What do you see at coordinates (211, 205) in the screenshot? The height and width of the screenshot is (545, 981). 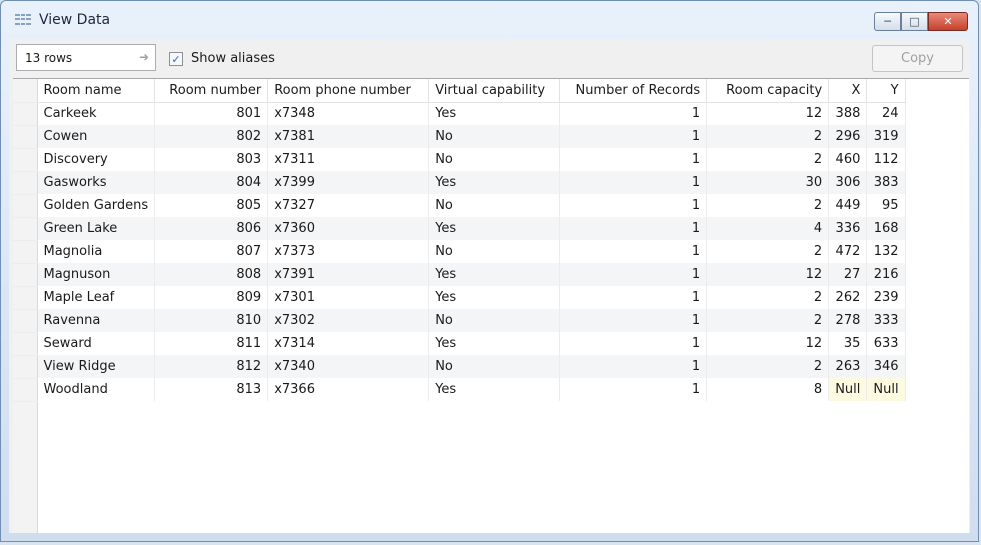 I see `cell-room-number: 805` at bounding box center [211, 205].